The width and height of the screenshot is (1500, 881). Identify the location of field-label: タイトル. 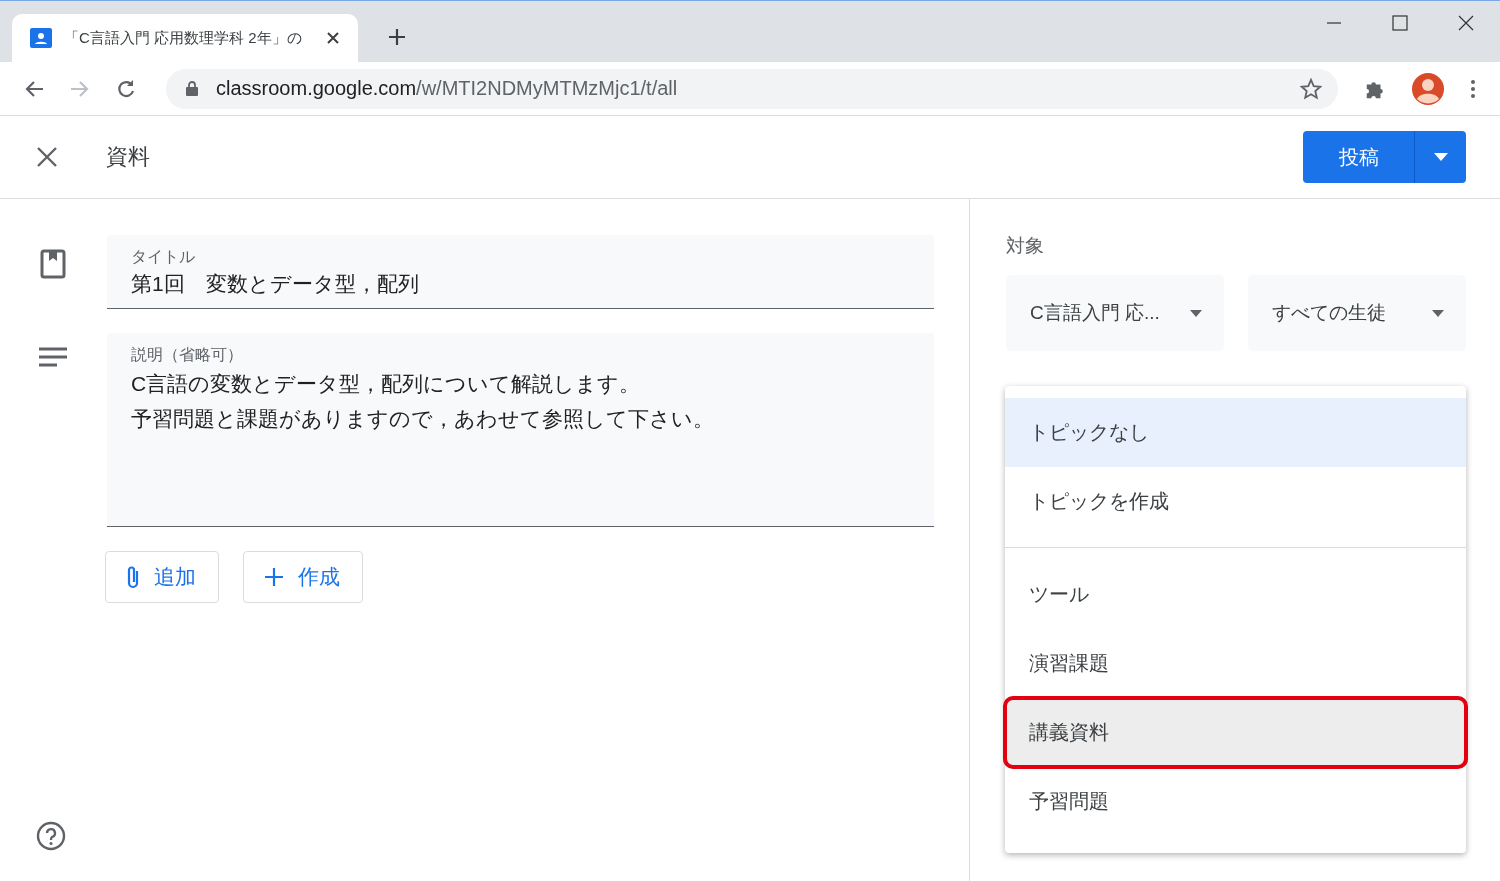
(163, 257).